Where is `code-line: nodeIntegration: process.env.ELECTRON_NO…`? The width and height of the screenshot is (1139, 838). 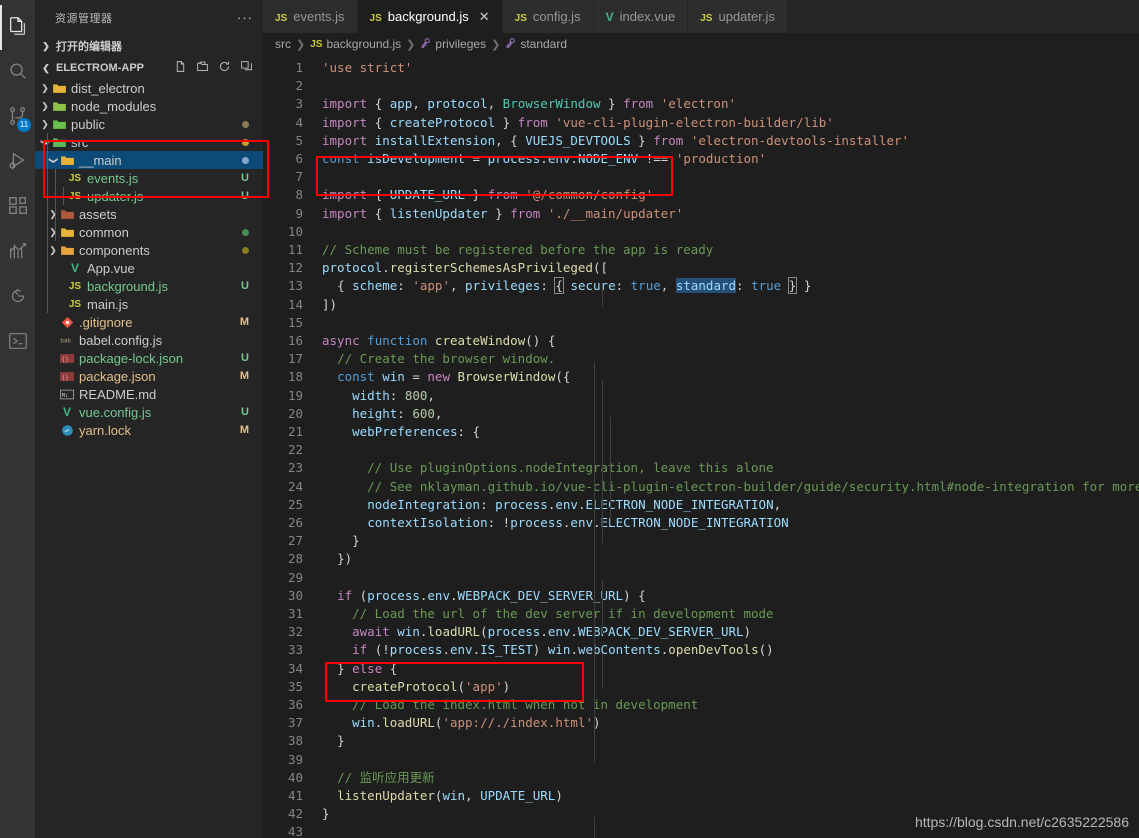 code-line: nodeIntegration: process.env.ELECTRON_NO… is located at coordinates (551, 505).